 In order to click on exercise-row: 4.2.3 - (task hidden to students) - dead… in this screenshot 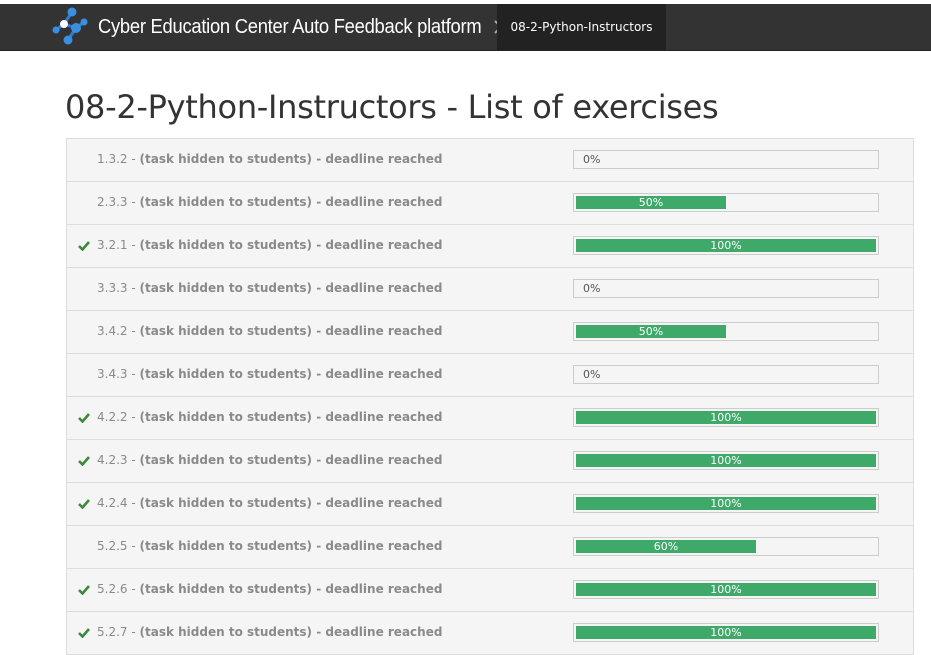, I will do `click(490, 461)`.